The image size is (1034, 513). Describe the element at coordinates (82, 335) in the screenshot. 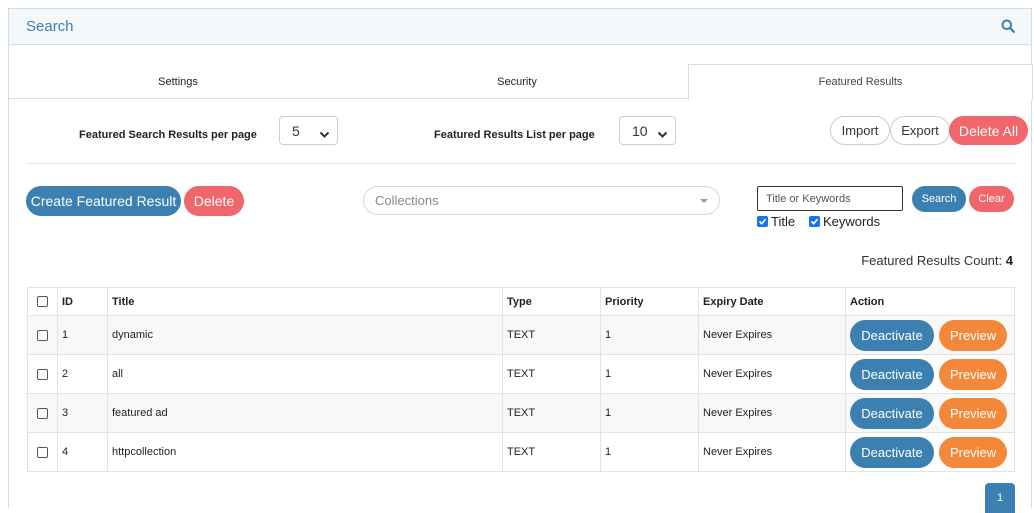

I see `row-id: 1` at that location.